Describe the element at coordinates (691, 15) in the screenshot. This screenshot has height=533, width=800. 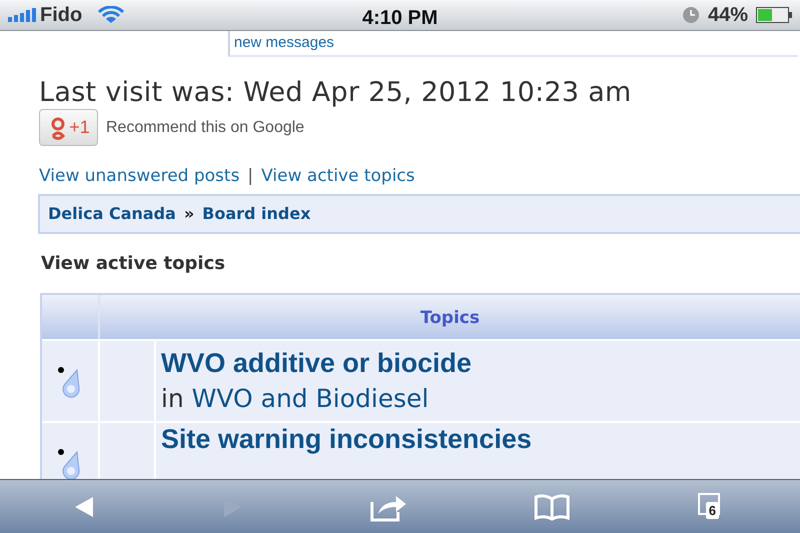
I see `alarm-icon` at that location.